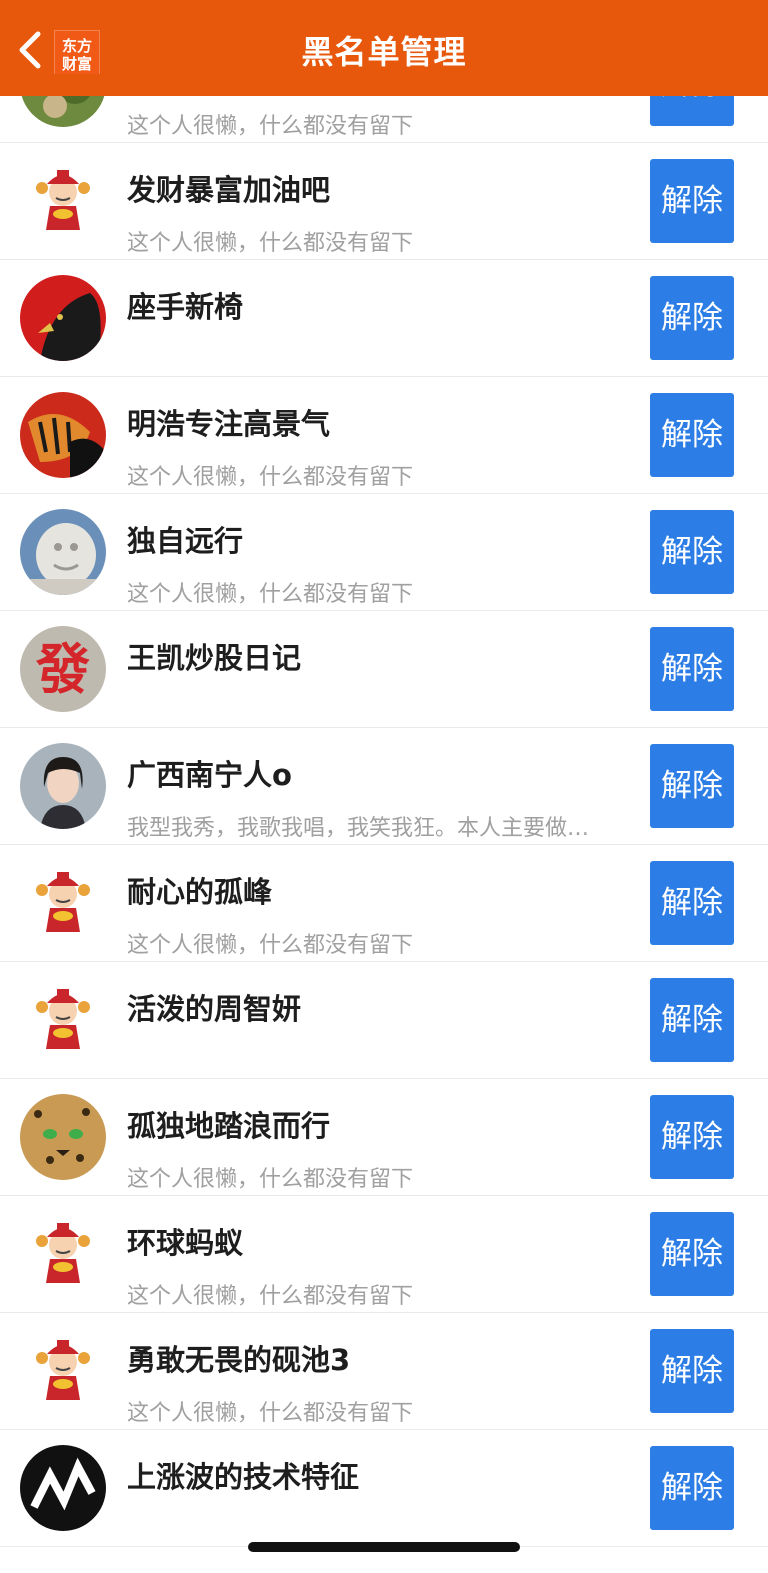  Describe the element at coordinates (384, 201) in the screenshot. I see `list-item: 发财暴富加油吧这个人很懒，什么都没有留下 解除` at that location.